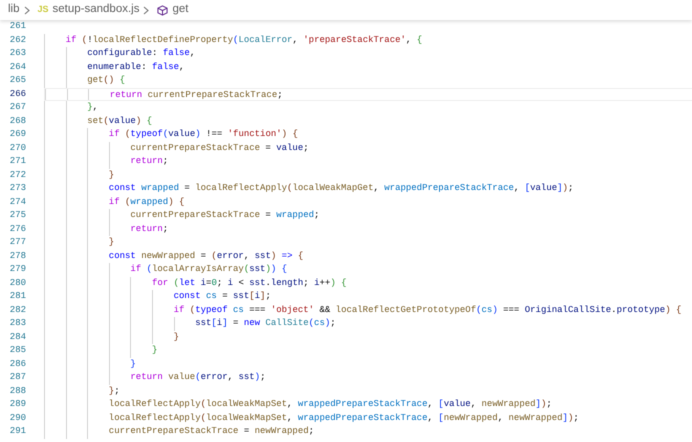 The width and height of the screenshot is (692, 442). What do you see at coordinates (219, 147) in the screenshot?
I see `code-line: currentPrepareStackTrace = value;` at bounding box center [219, 147].